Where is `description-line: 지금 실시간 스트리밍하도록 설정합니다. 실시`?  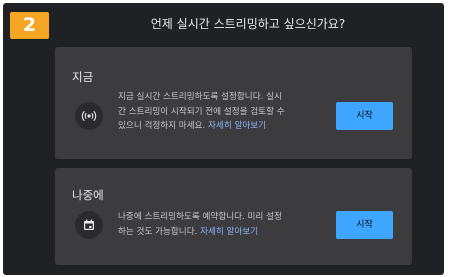 description-line: 지금 실시간 스트리밍하도록 설정합니다. 실시 is located at coordinates (200, 97).